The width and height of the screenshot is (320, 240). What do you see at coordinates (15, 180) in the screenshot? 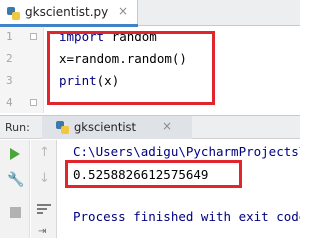
I see `wrench-icon: 🔧` at bounding box center [15, 180].